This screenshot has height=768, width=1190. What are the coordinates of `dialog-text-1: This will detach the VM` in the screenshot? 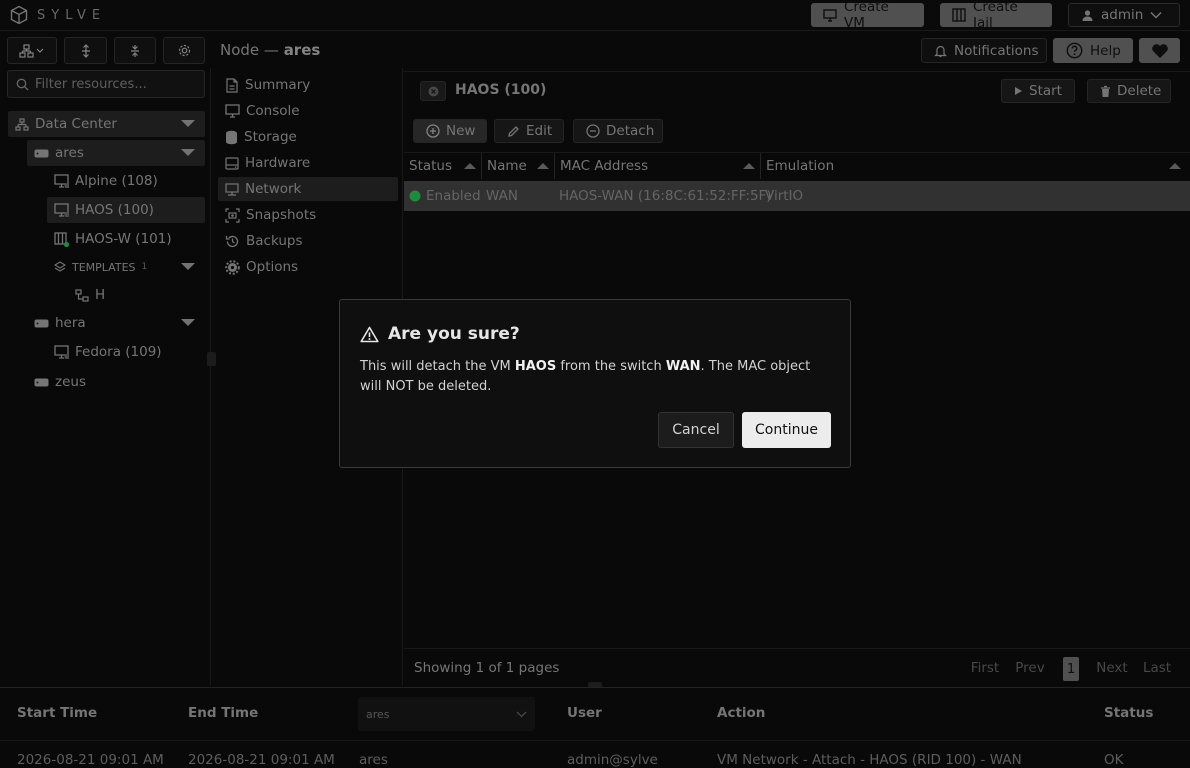 It's located at (437, 366).